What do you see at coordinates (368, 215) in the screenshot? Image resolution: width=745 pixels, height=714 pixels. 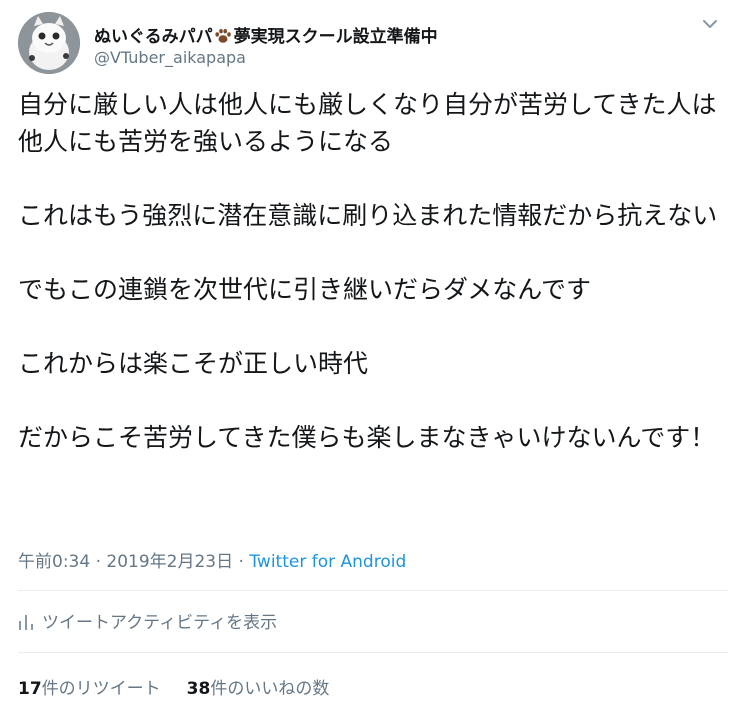 I see `tweet-paragraph: これはもう強烈に潜在意識に刷り込まれた情報だから抗えない` at bounding box center [368, 215].